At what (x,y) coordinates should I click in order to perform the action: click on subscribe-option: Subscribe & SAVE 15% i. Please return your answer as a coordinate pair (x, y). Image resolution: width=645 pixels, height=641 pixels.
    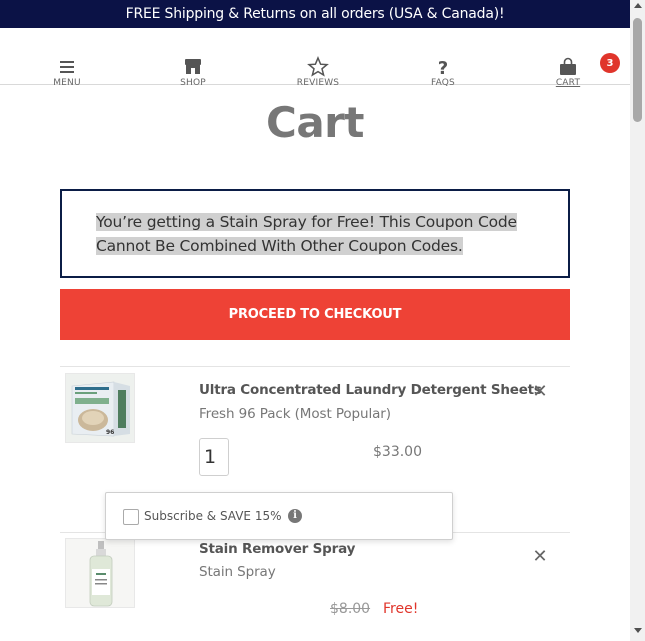
    Looking at the image, I should click on (279, 516).